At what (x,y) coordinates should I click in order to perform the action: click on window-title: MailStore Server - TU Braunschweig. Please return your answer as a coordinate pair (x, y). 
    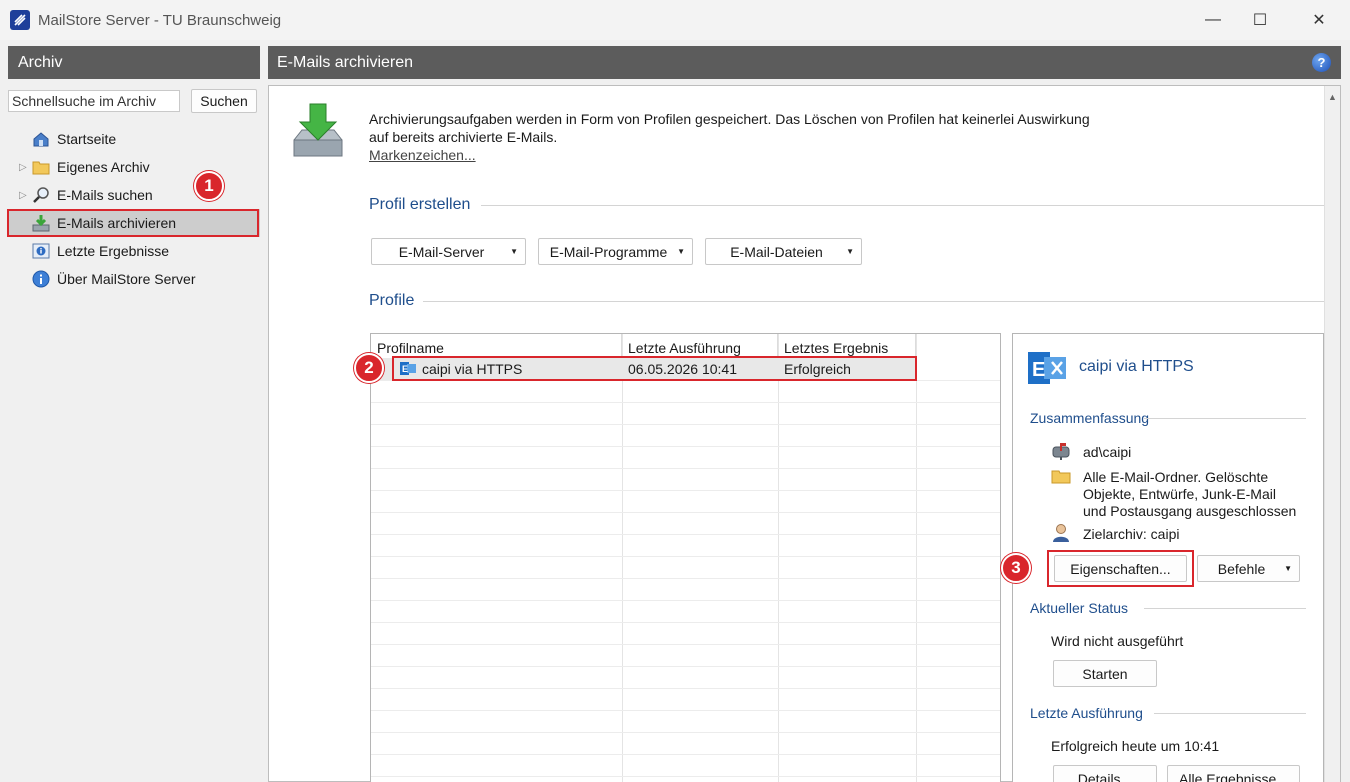
    Looking at the image, I should click on (160, 20).